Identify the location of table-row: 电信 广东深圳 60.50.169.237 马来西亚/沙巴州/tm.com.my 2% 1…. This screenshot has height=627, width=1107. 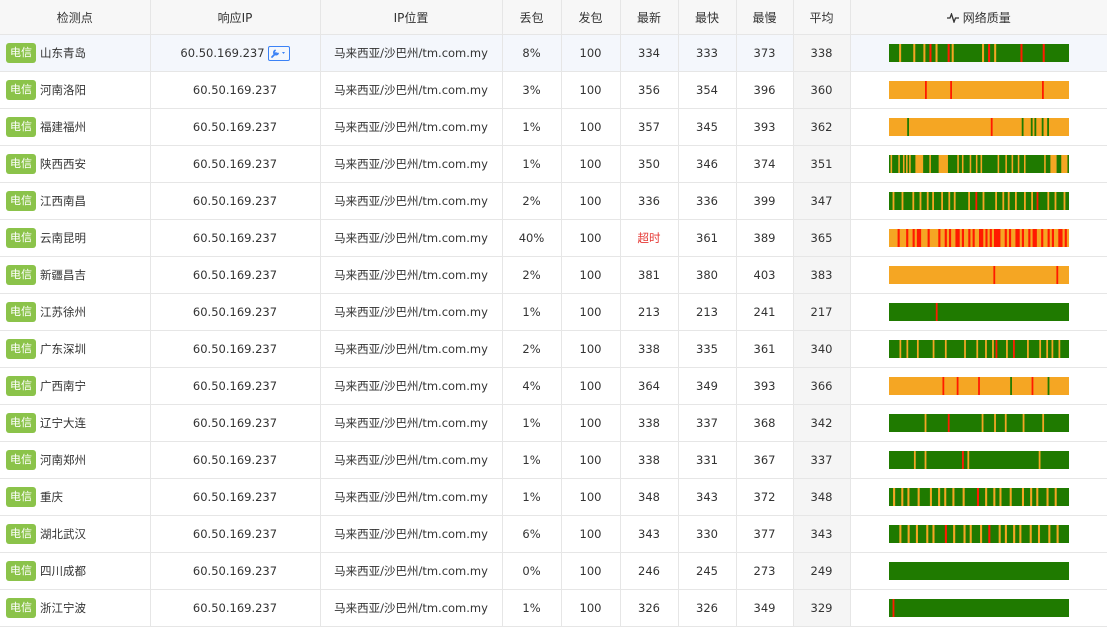
(553, 349).